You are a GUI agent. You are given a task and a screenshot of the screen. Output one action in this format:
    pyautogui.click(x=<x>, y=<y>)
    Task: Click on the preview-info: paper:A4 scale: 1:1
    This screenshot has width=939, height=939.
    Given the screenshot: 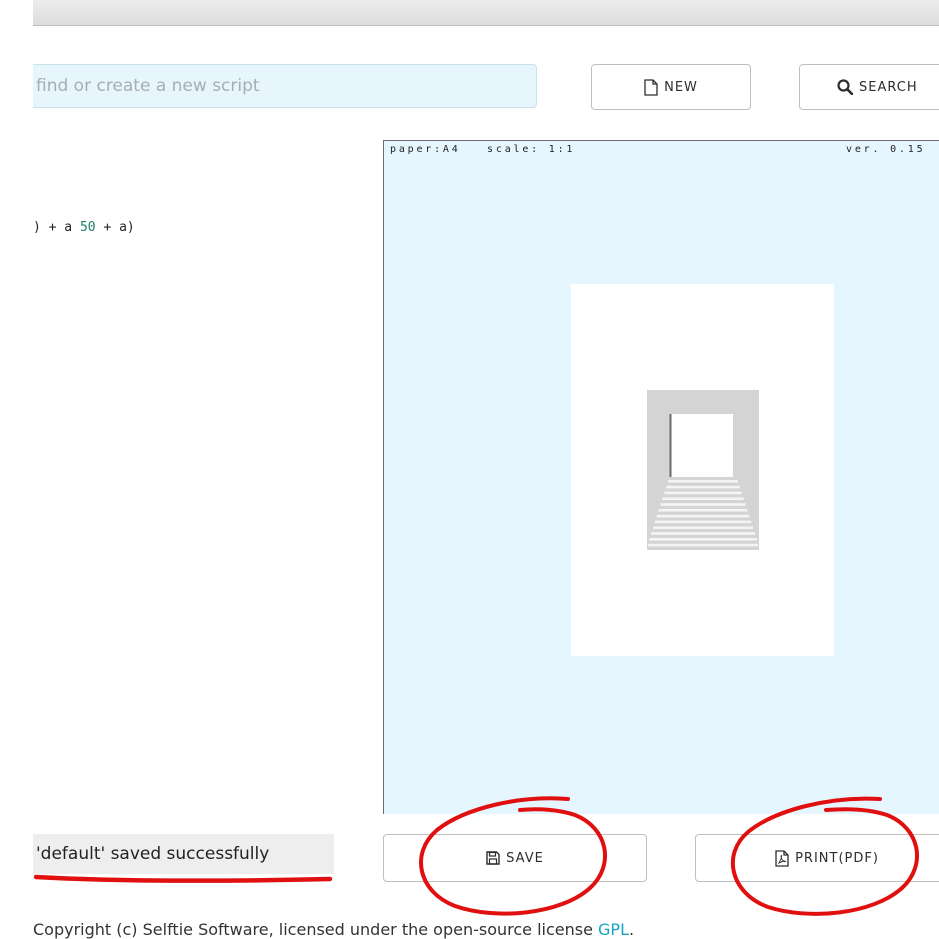 What is the action you would take?
    pyautogui.click(x=482, y=149)
    